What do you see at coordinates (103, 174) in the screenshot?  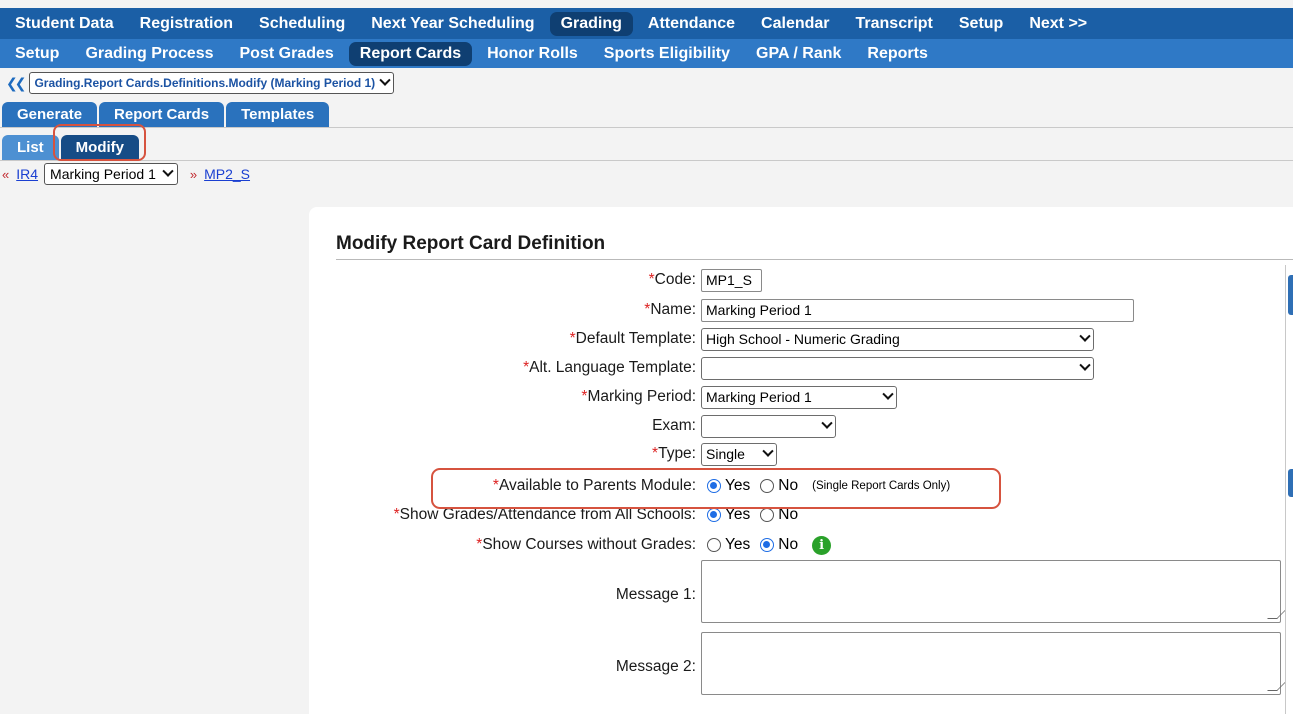 I see `record-select-value: Marking Period 1` at bounding box center [103, 174].